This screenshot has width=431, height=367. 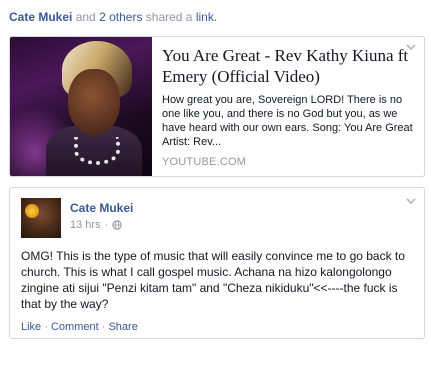 What do you see at coordinates (101, 208) in the screenshot?
I see `post-author: Cate Mukei` at bounding box center [101, 208].